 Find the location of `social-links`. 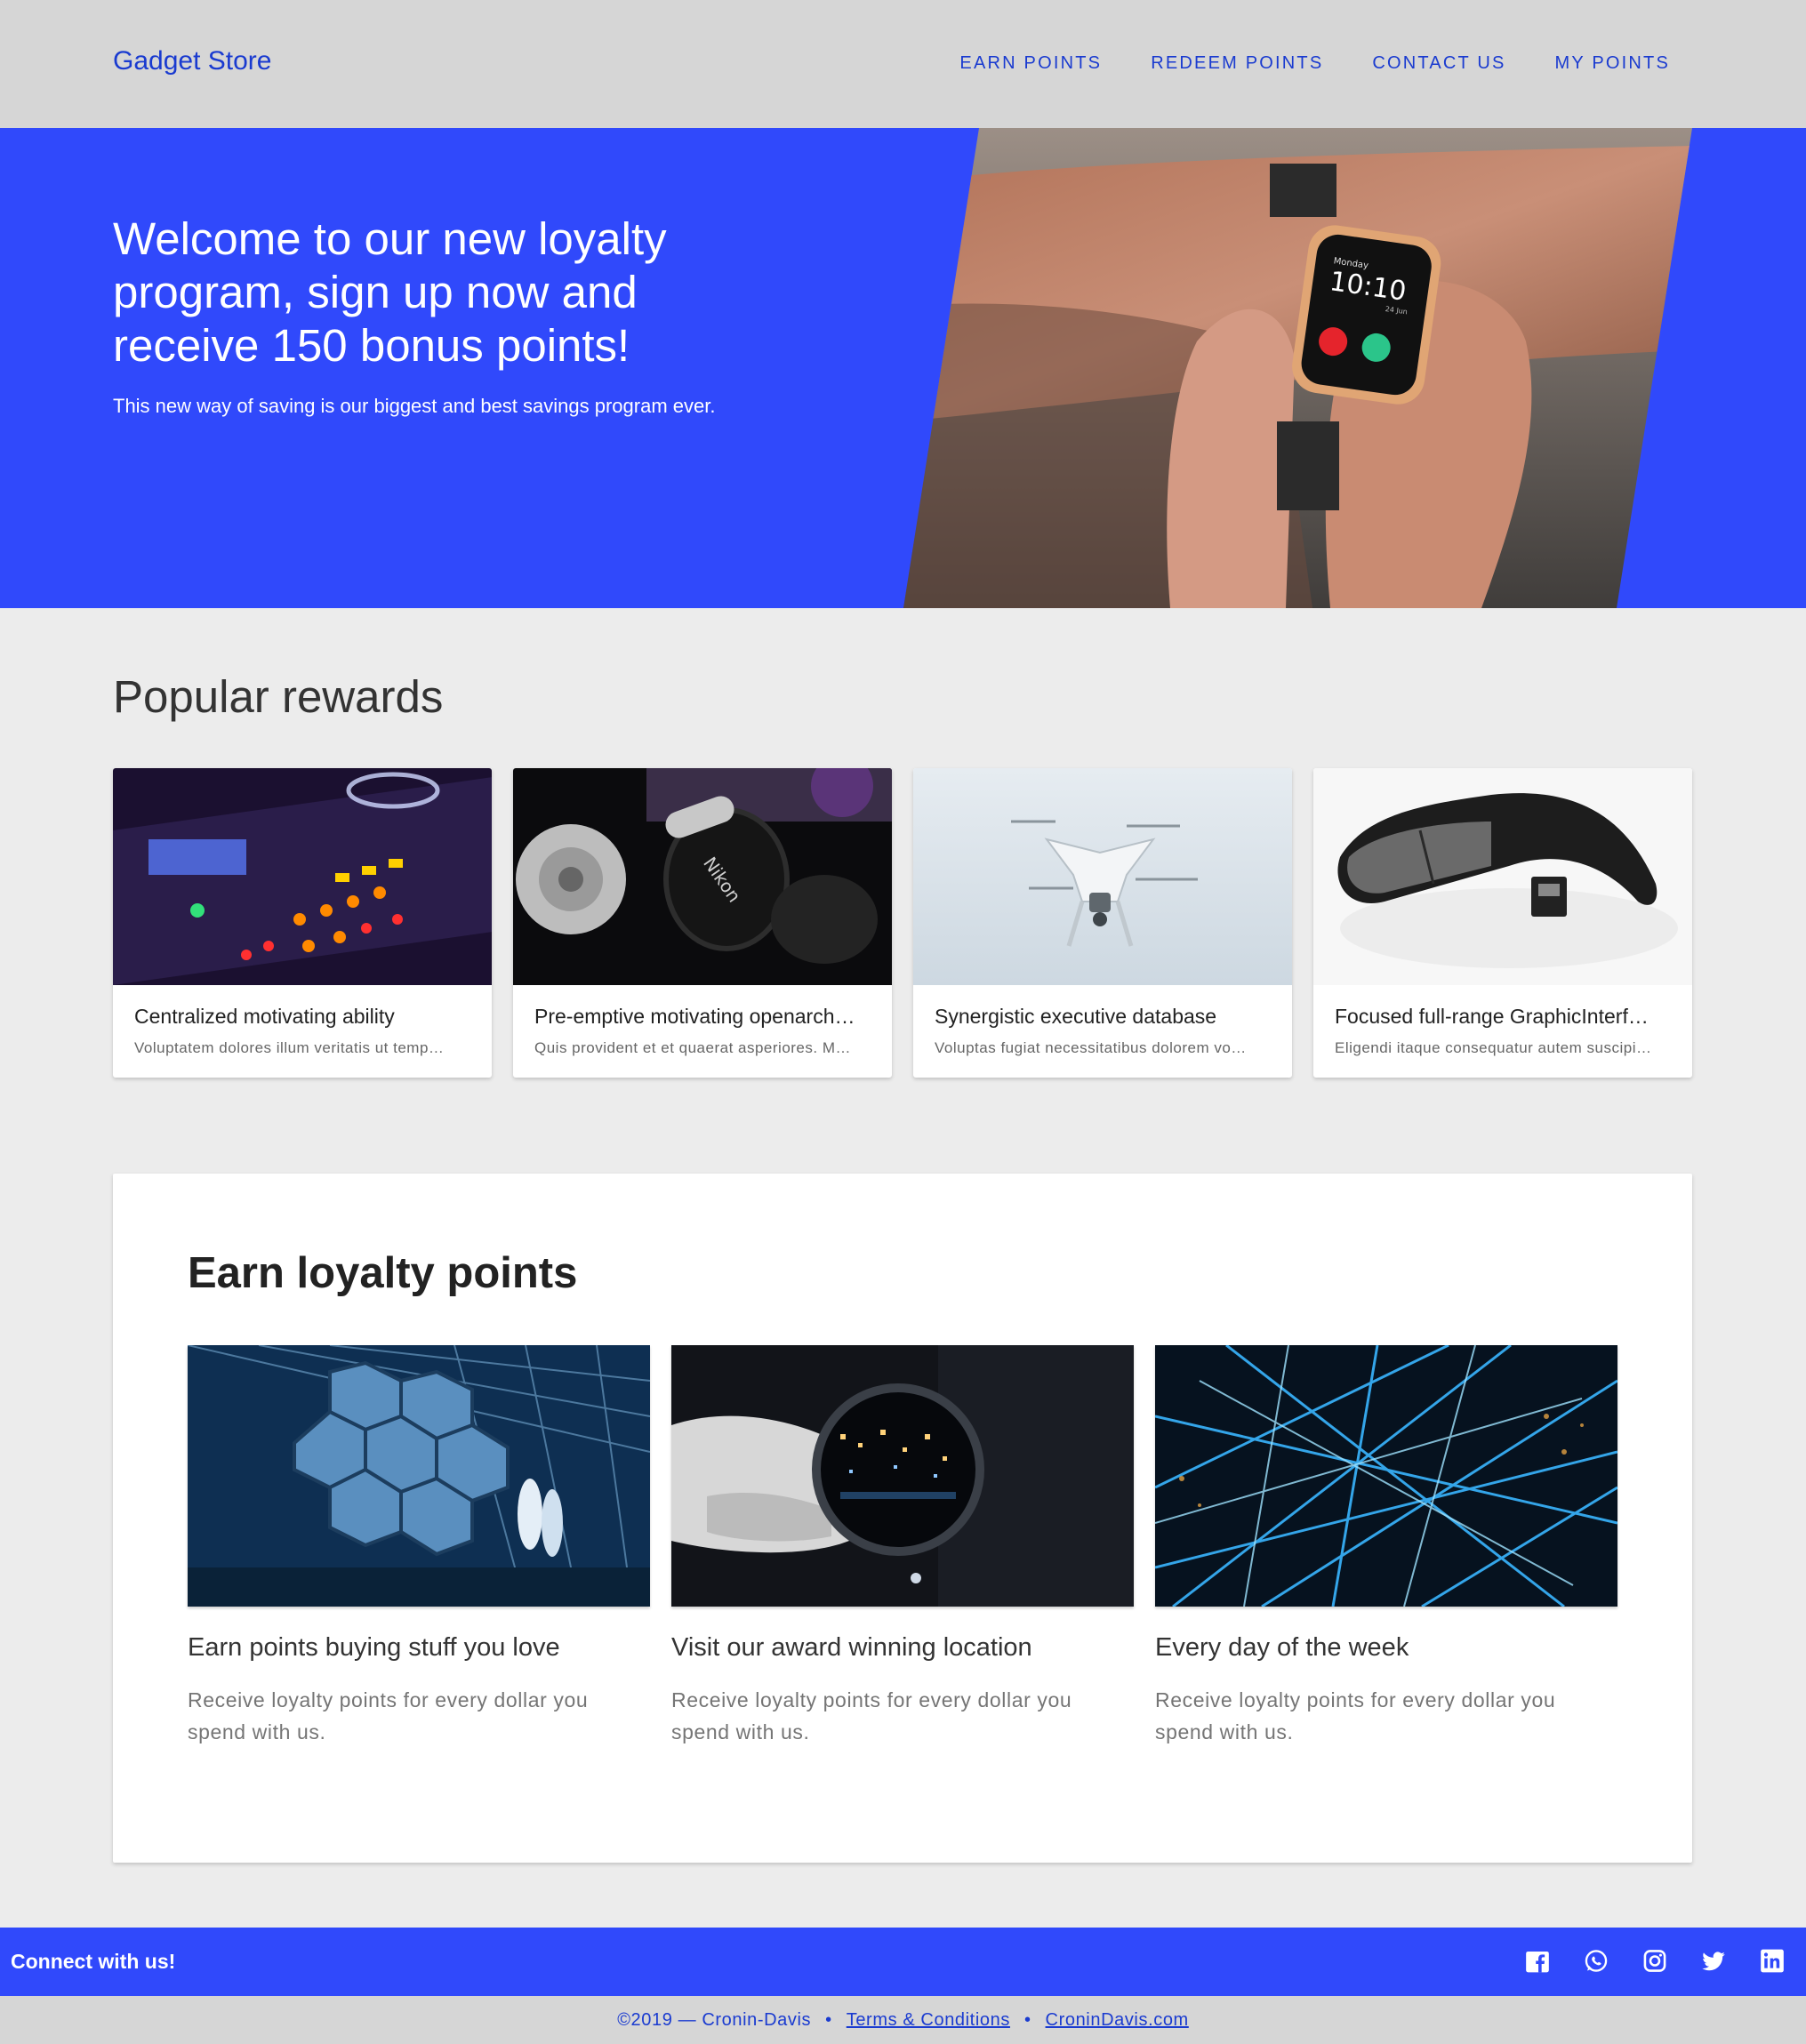

social-links is located at coordinates (1655, 1961).